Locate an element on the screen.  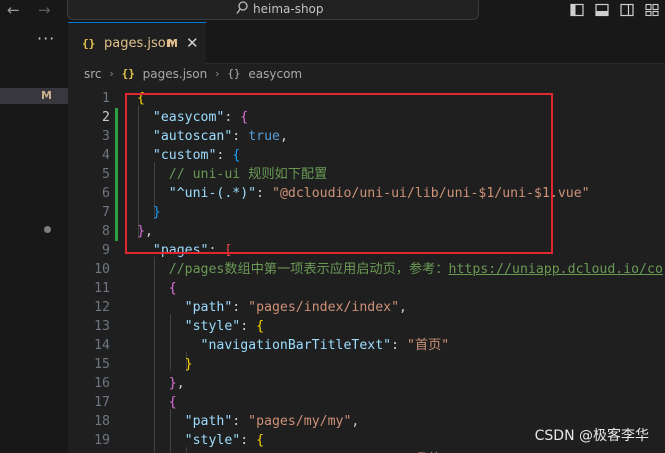
toggle-primary-sidebar-icon is located at coordinates (577, 10).